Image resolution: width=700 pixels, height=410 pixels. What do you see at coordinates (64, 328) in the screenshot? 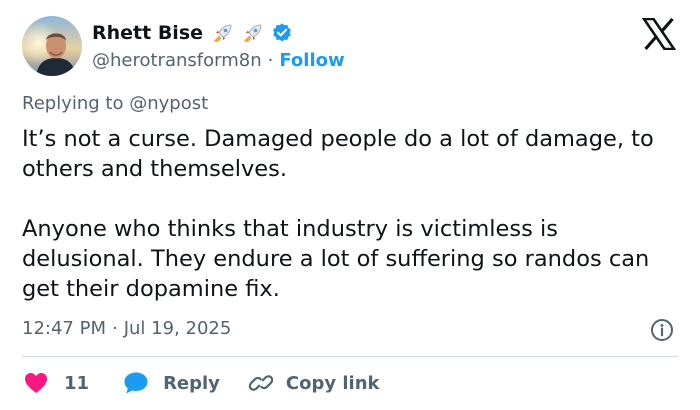
I see `tweet-time: 12:47 PM` at bounding box center [64, 328].